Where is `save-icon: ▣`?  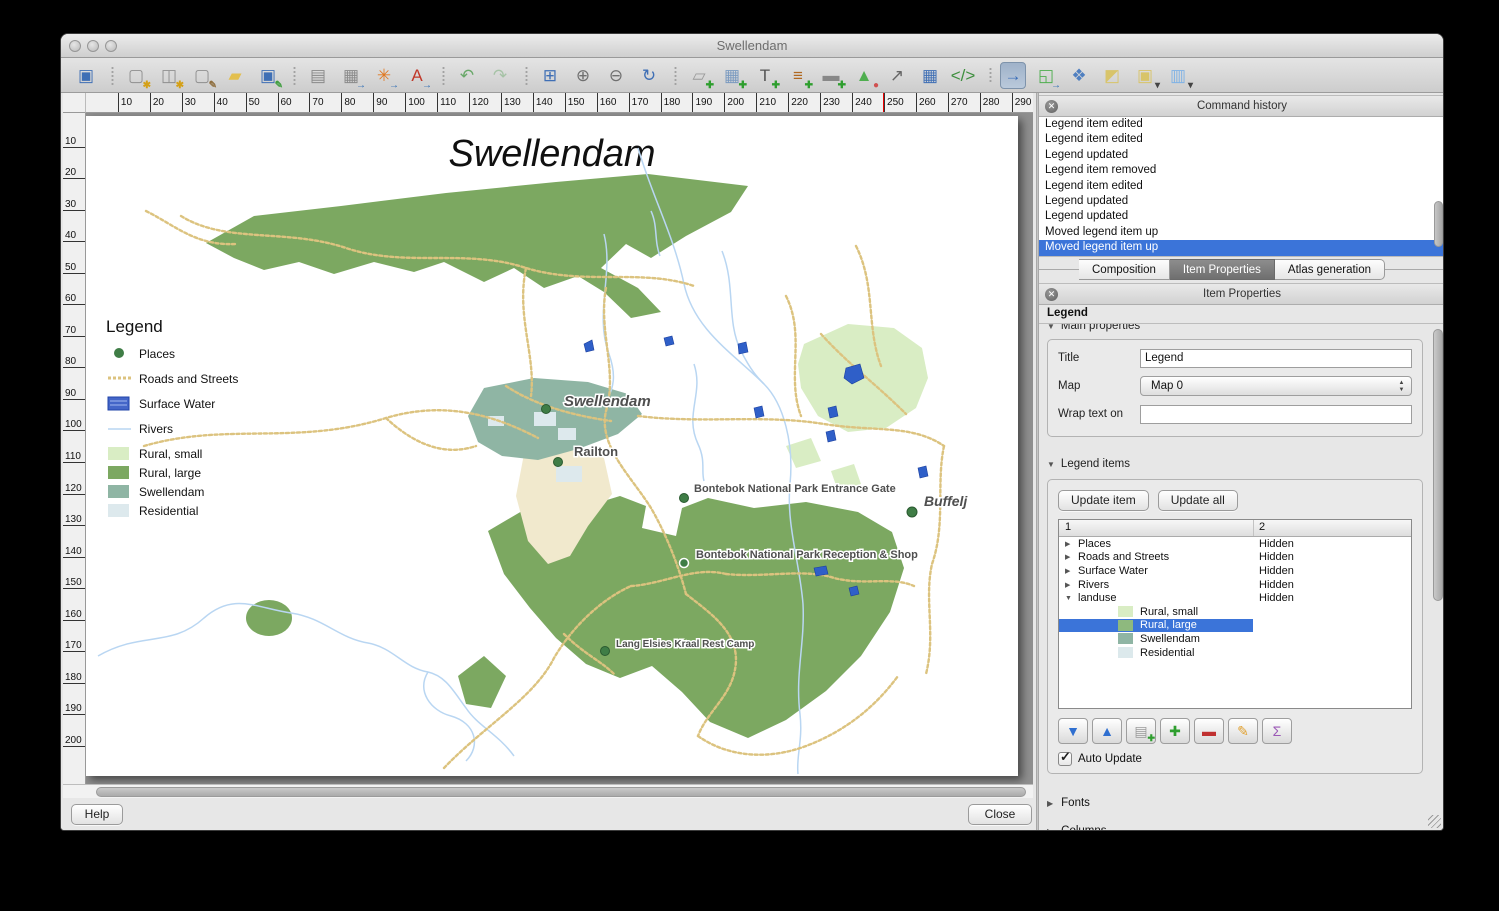
save-icon: ▣ is located at coordinates (86, 75).